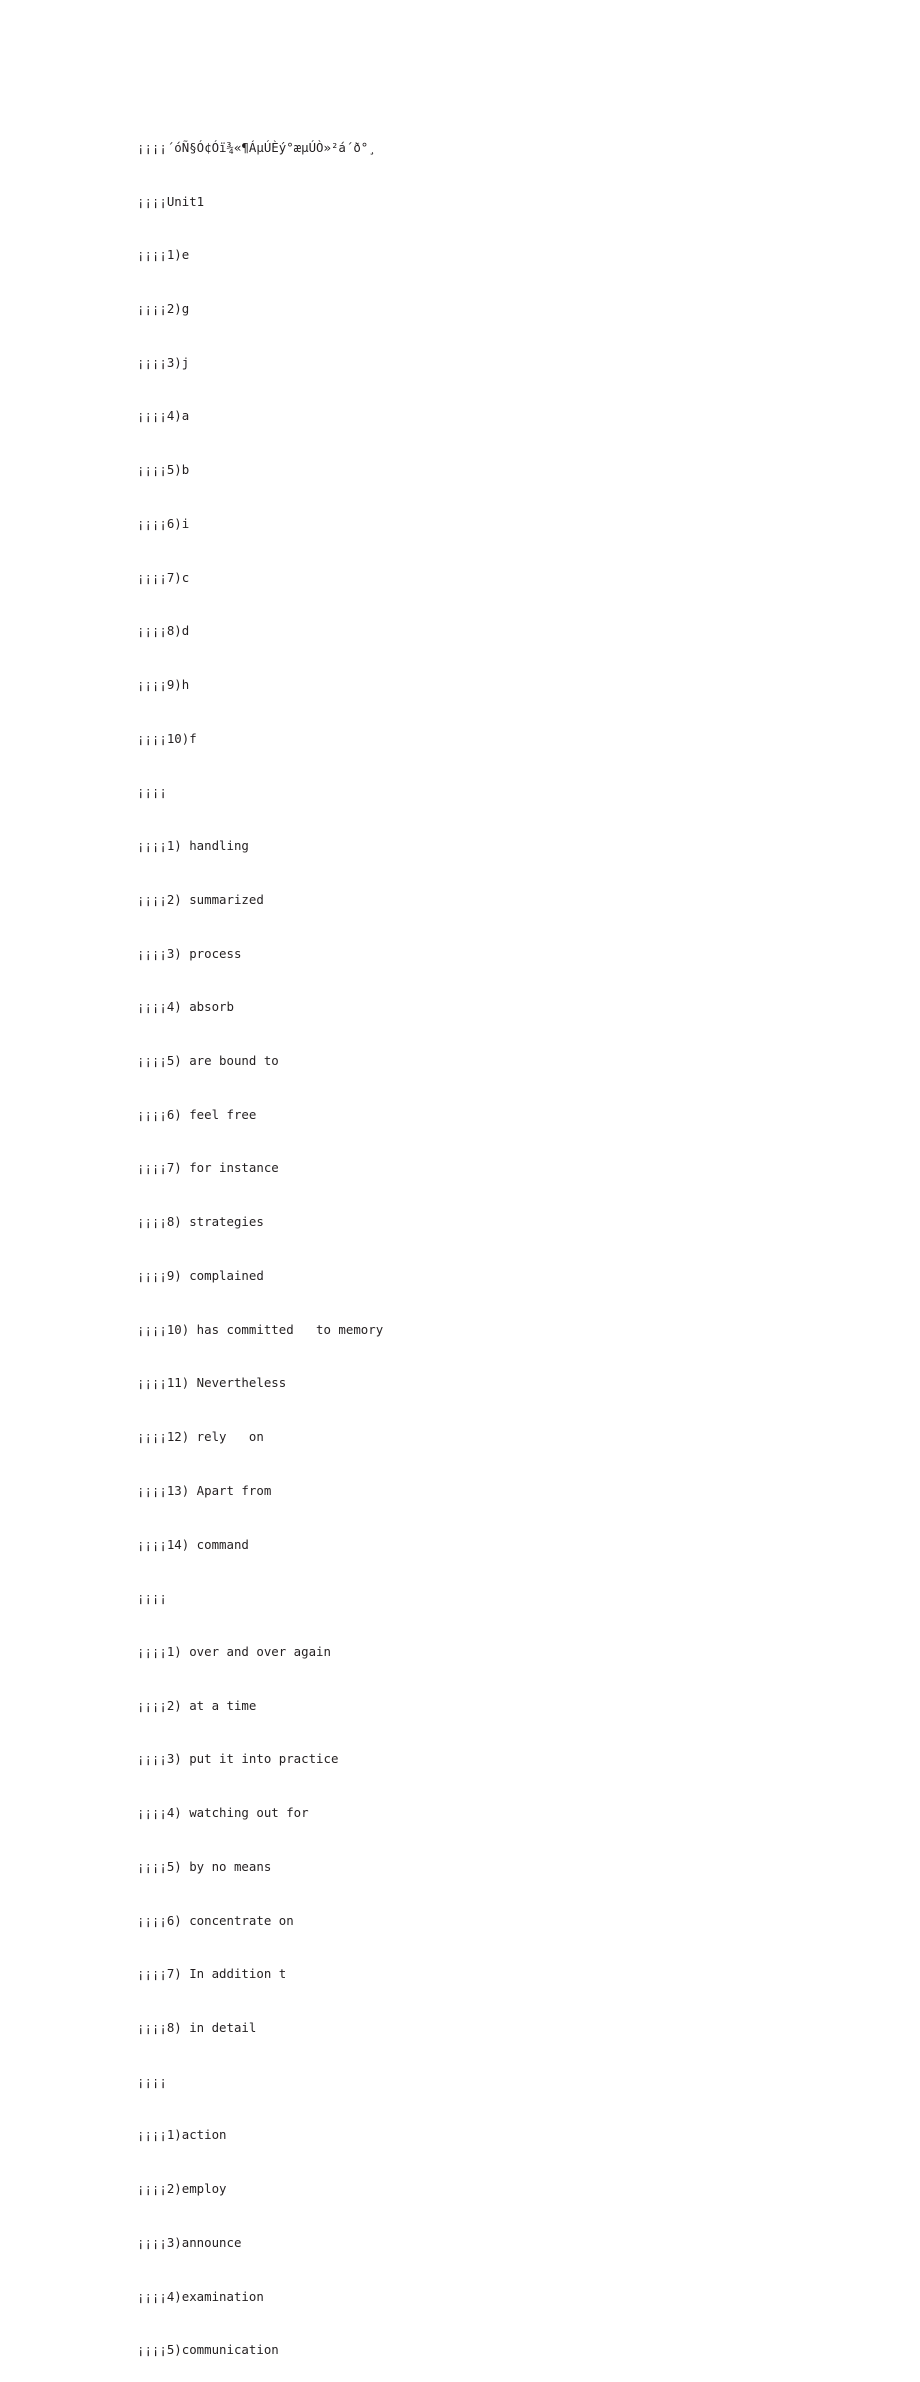  What do you see at coordinates (234, 1651) in the screenshot?
I see `text-line: ¡¡¡¡1) over and over again` at bounding box center [234, 1651].